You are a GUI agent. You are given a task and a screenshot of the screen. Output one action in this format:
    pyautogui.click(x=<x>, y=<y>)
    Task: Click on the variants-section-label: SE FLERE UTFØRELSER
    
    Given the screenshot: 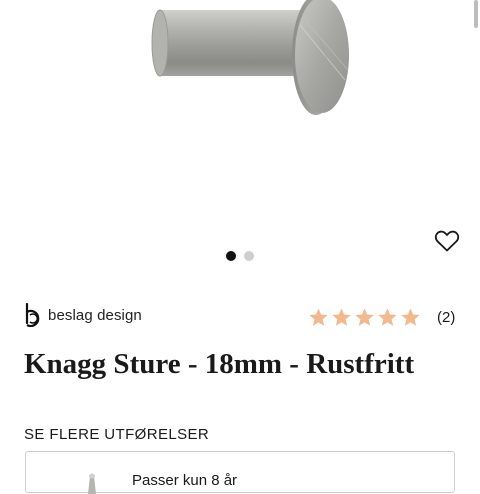 What is the action you would take?
    pyautogui.click(x=117, y=434)
    